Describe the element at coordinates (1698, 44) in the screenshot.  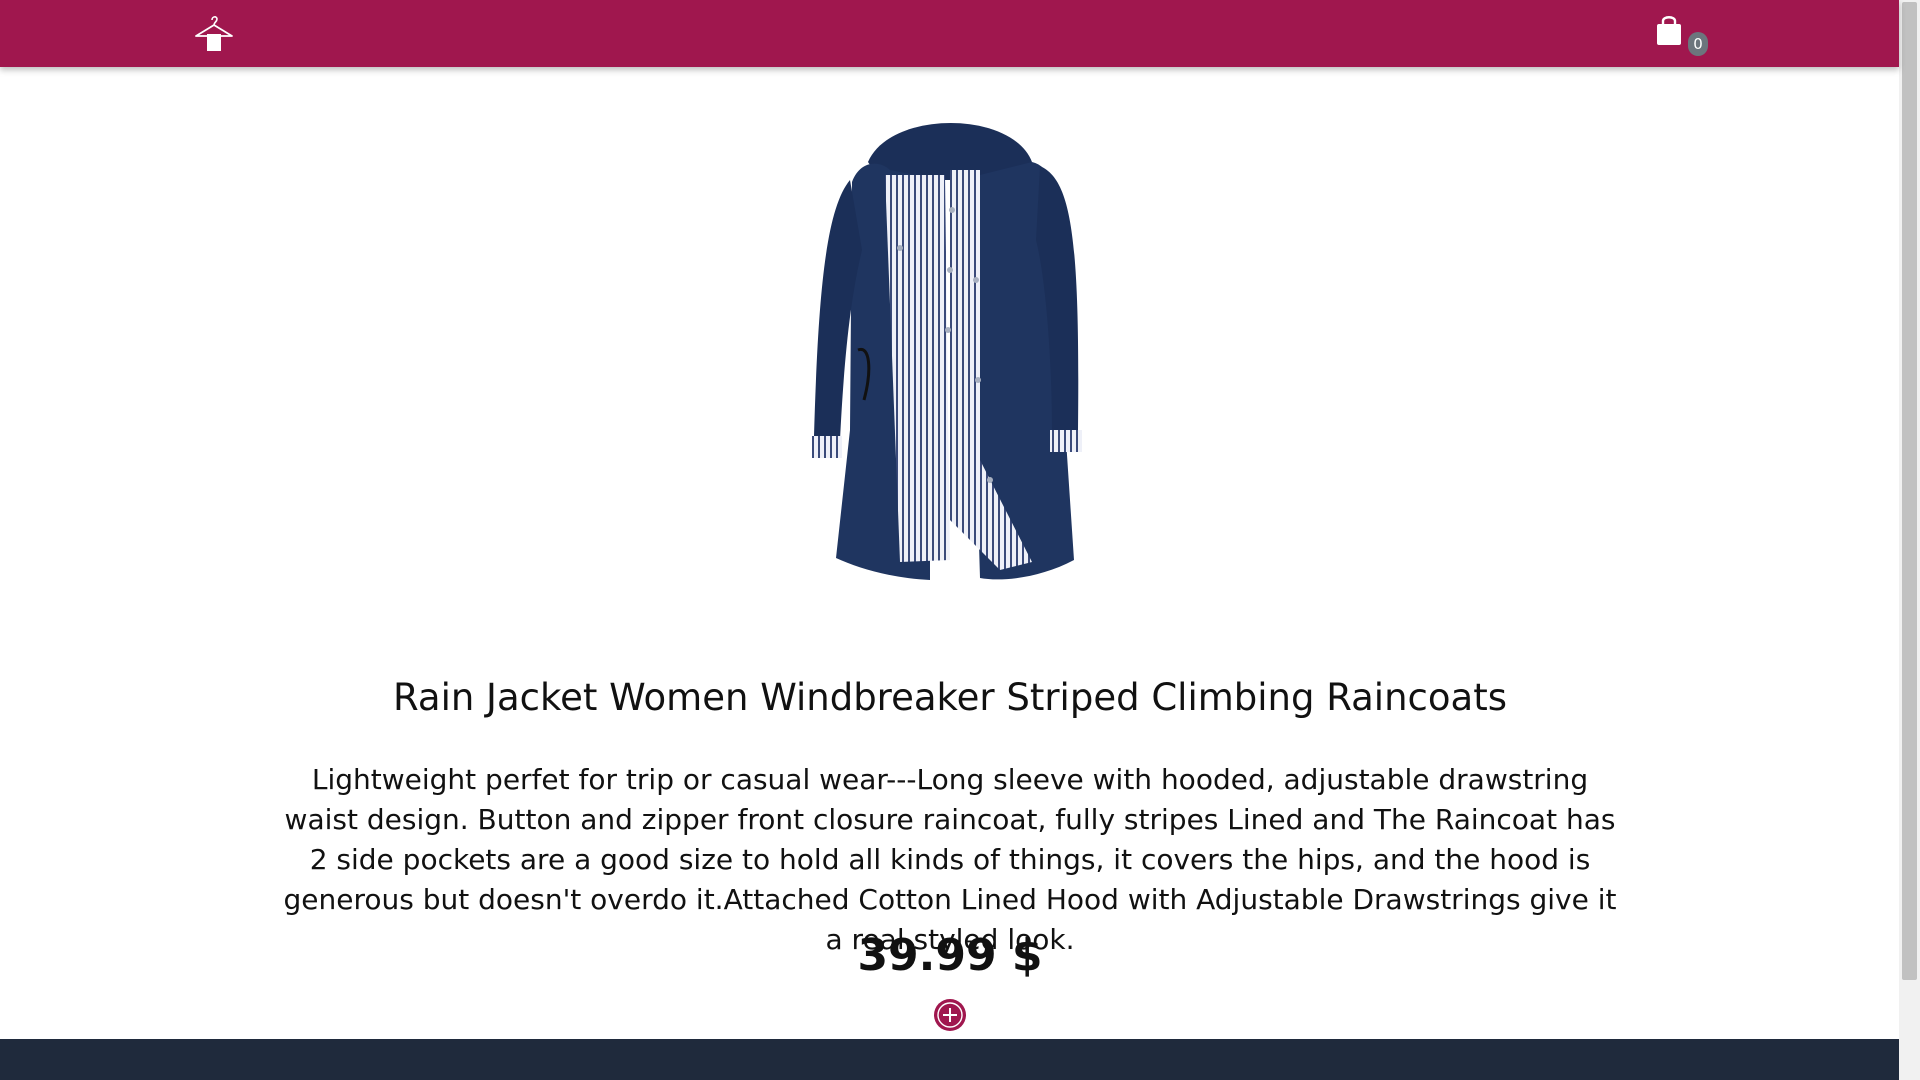
I see `cart-count-badge: 0` at that location.